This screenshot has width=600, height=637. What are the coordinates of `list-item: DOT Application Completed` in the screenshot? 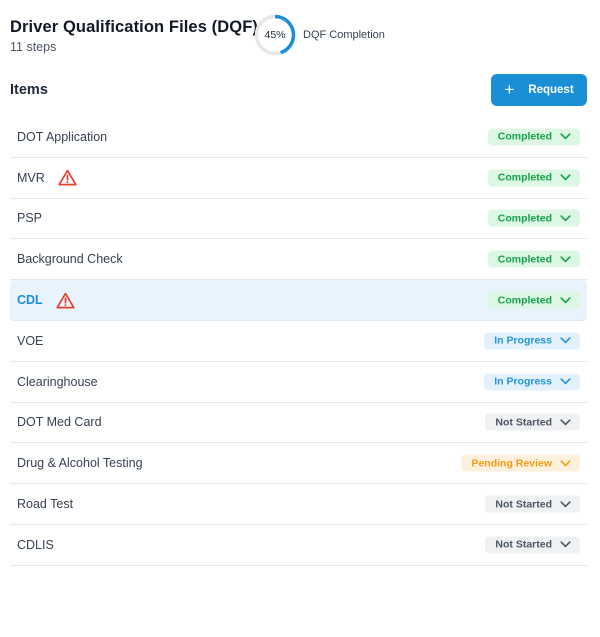 It's located at (298, 137).